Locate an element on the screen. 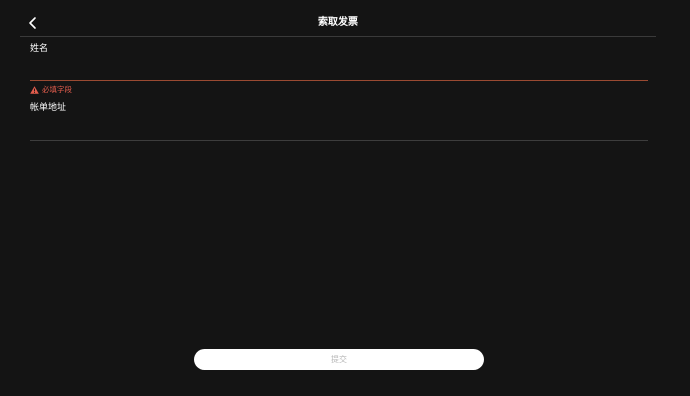 The height and width of the screenshot is (396, 690). warning-triangle-icon is located at coordinates (34, 90).